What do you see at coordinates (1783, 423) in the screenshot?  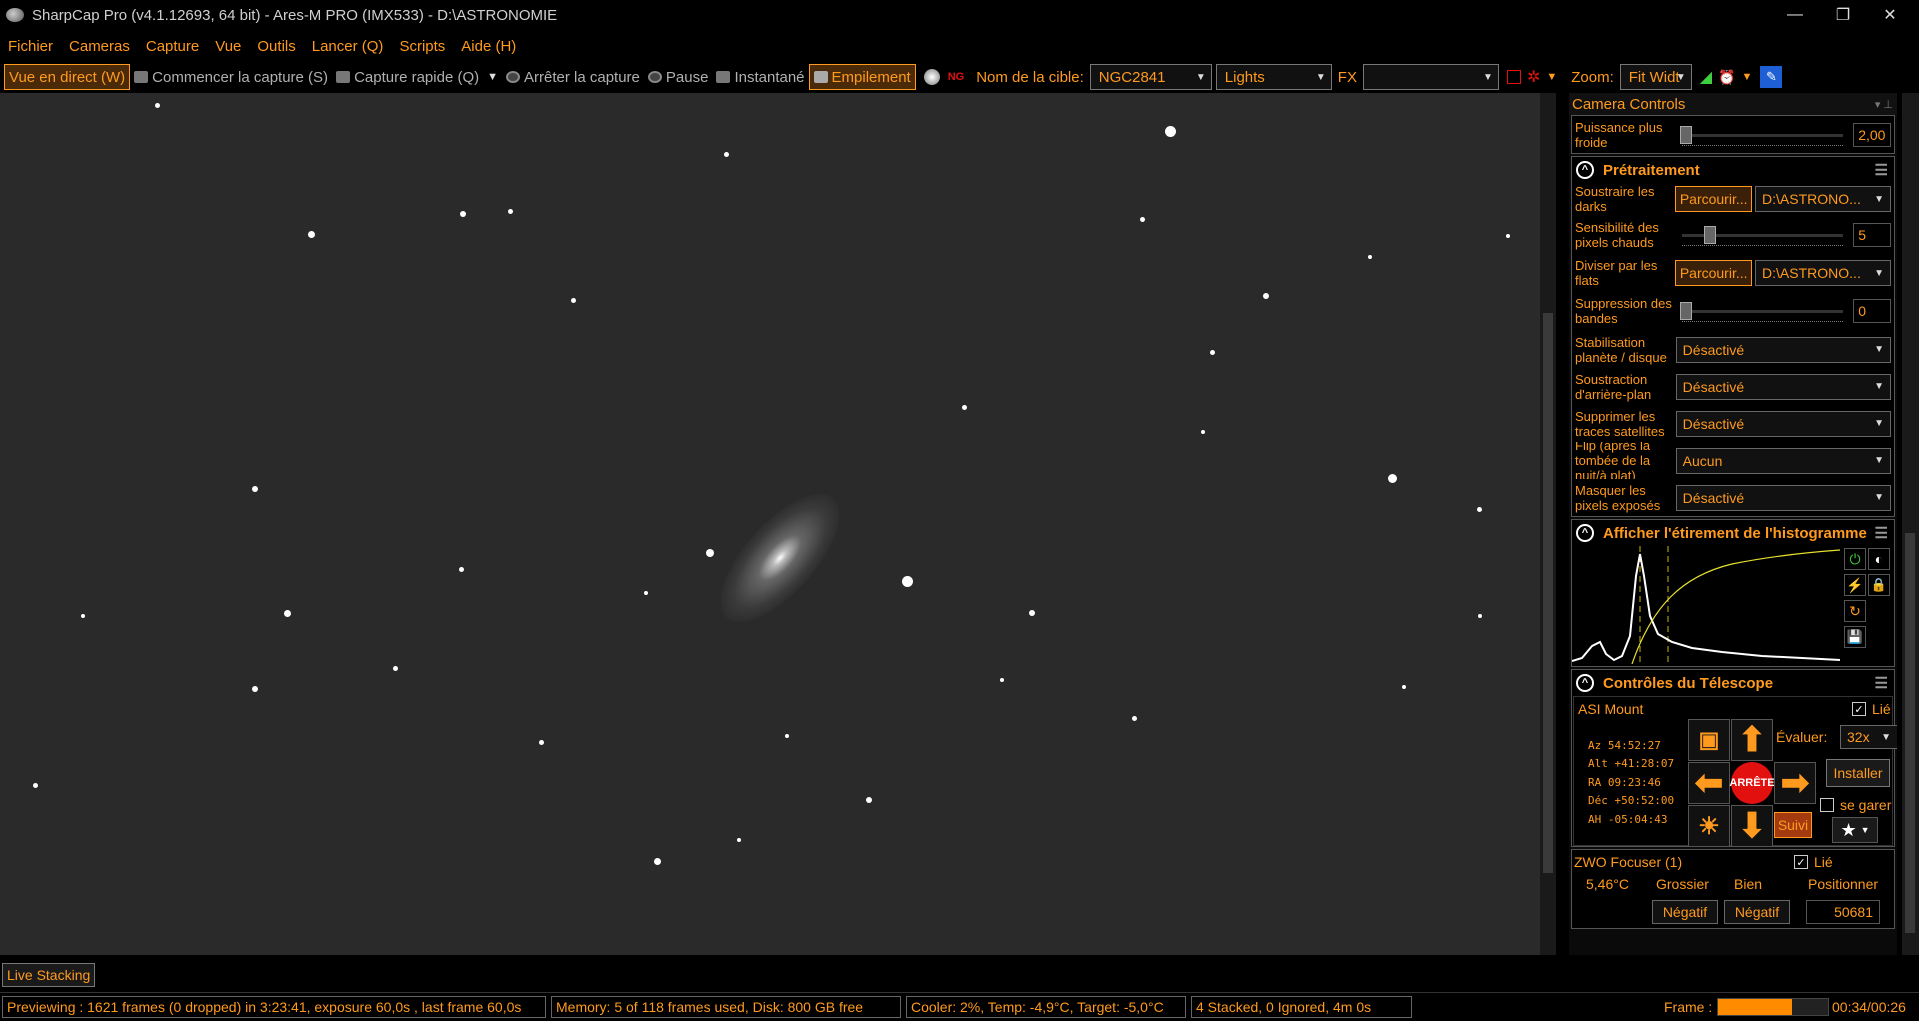 I see `satellite-select: Désactivé ▼` at bounding box center [1783, 423].